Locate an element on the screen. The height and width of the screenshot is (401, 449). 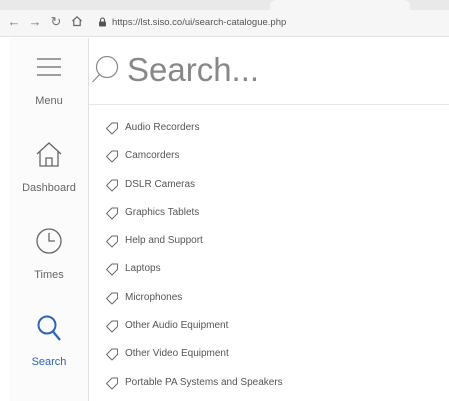
list-item: Portable PA Systems and Speakers is located at coordinates (269, 383).